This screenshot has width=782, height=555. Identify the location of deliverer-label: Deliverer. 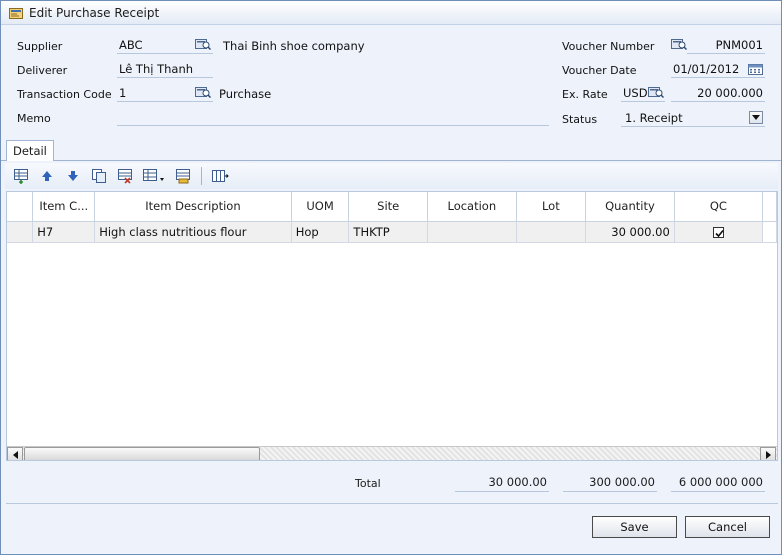
(42, 70).